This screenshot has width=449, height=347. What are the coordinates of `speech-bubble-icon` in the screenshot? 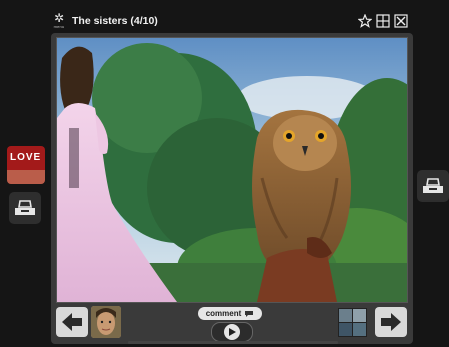 It's located at (249, 313).